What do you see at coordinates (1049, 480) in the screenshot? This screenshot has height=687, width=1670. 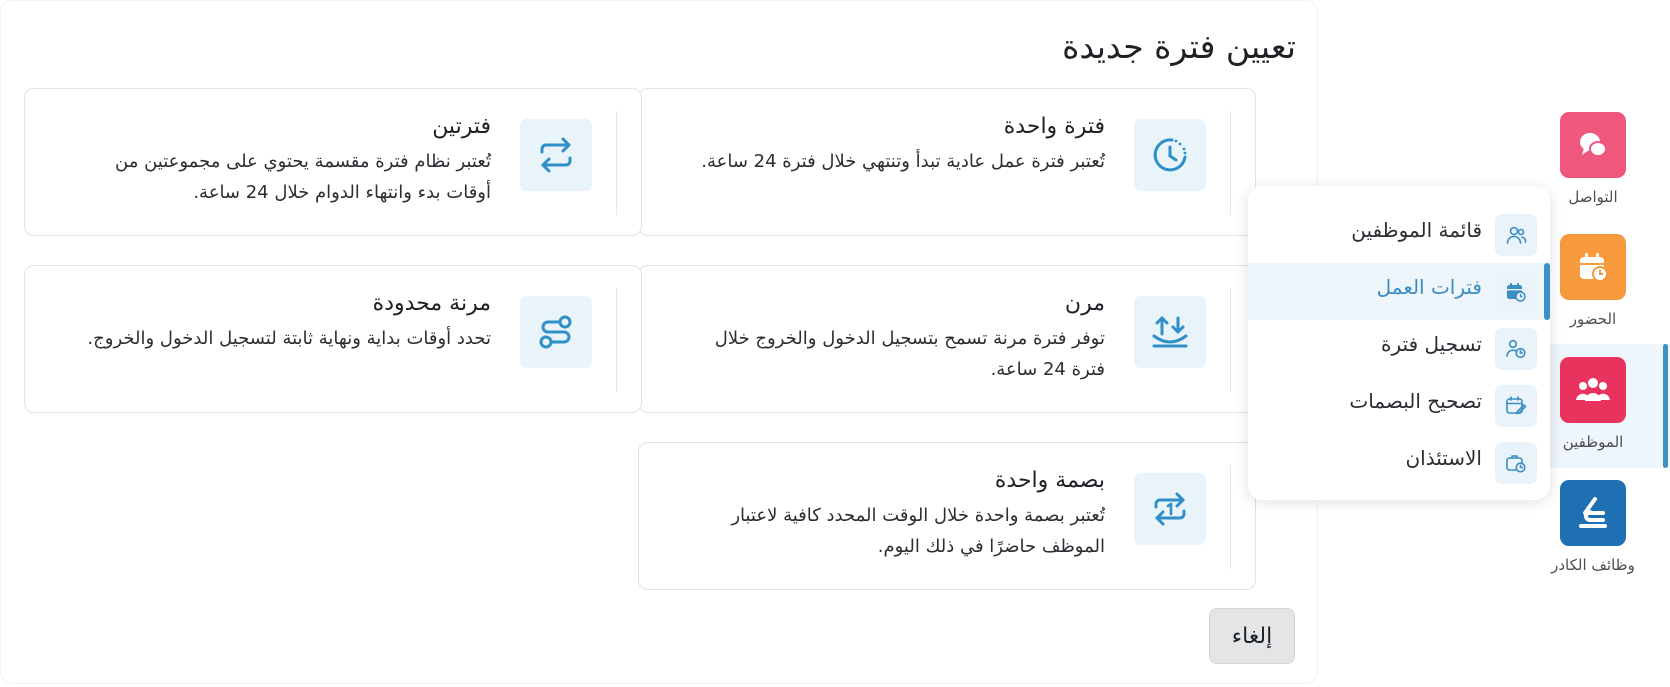 I see `card-title: بصمة واحدة` at bounding box center [1049, 480].